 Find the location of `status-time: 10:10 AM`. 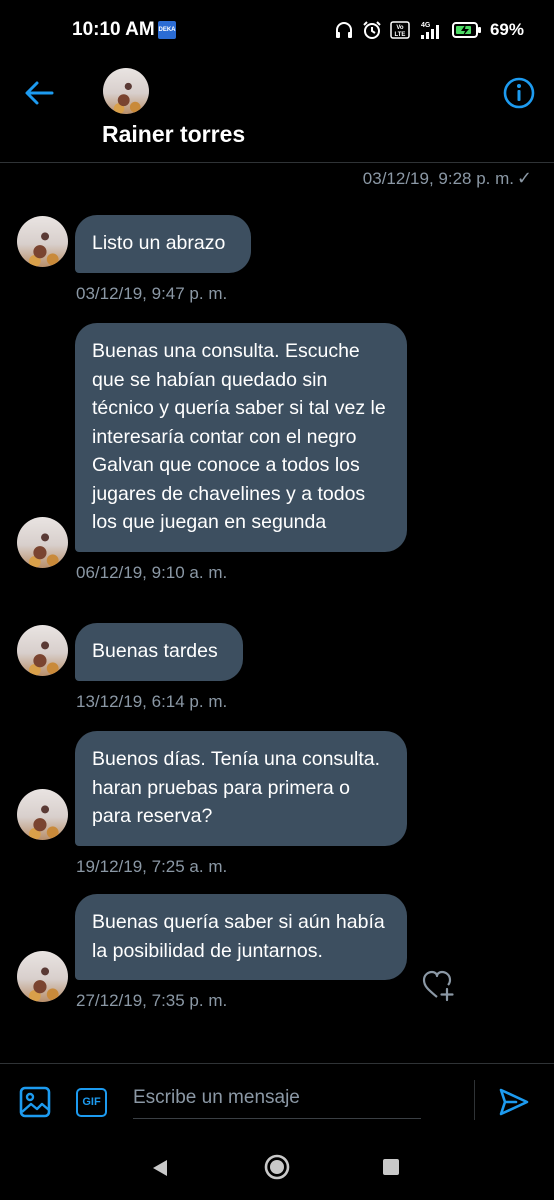

status-time: 10:10 AM is located at coordinates (113, 29).